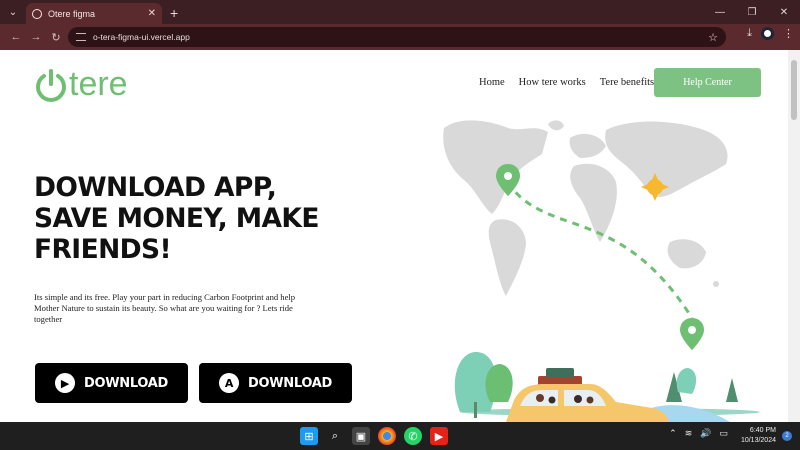 This screenshot has width=800, height=450. I want to click on close-tab-icon: ✕, so click(152, 13).